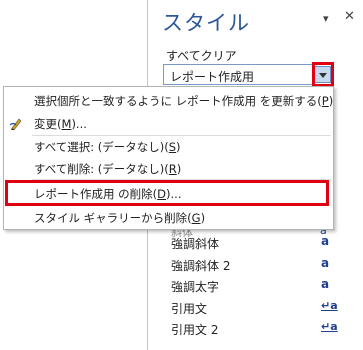 The width and height of the screenshot is (363, 350). Describe the element at coordinates (323, 74) in the screenshot. I see `dropdown-button-highlight` at that location.